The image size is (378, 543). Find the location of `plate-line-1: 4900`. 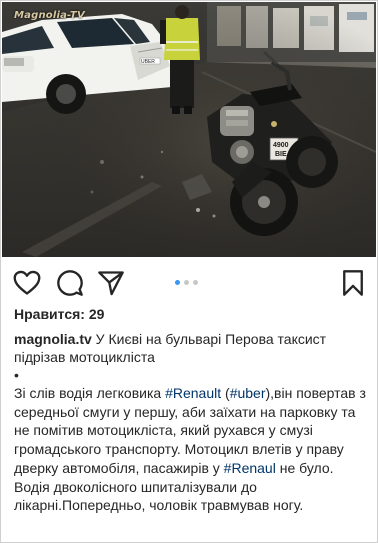

plate-line-1: 4900 is located at coordinates (281, 145).